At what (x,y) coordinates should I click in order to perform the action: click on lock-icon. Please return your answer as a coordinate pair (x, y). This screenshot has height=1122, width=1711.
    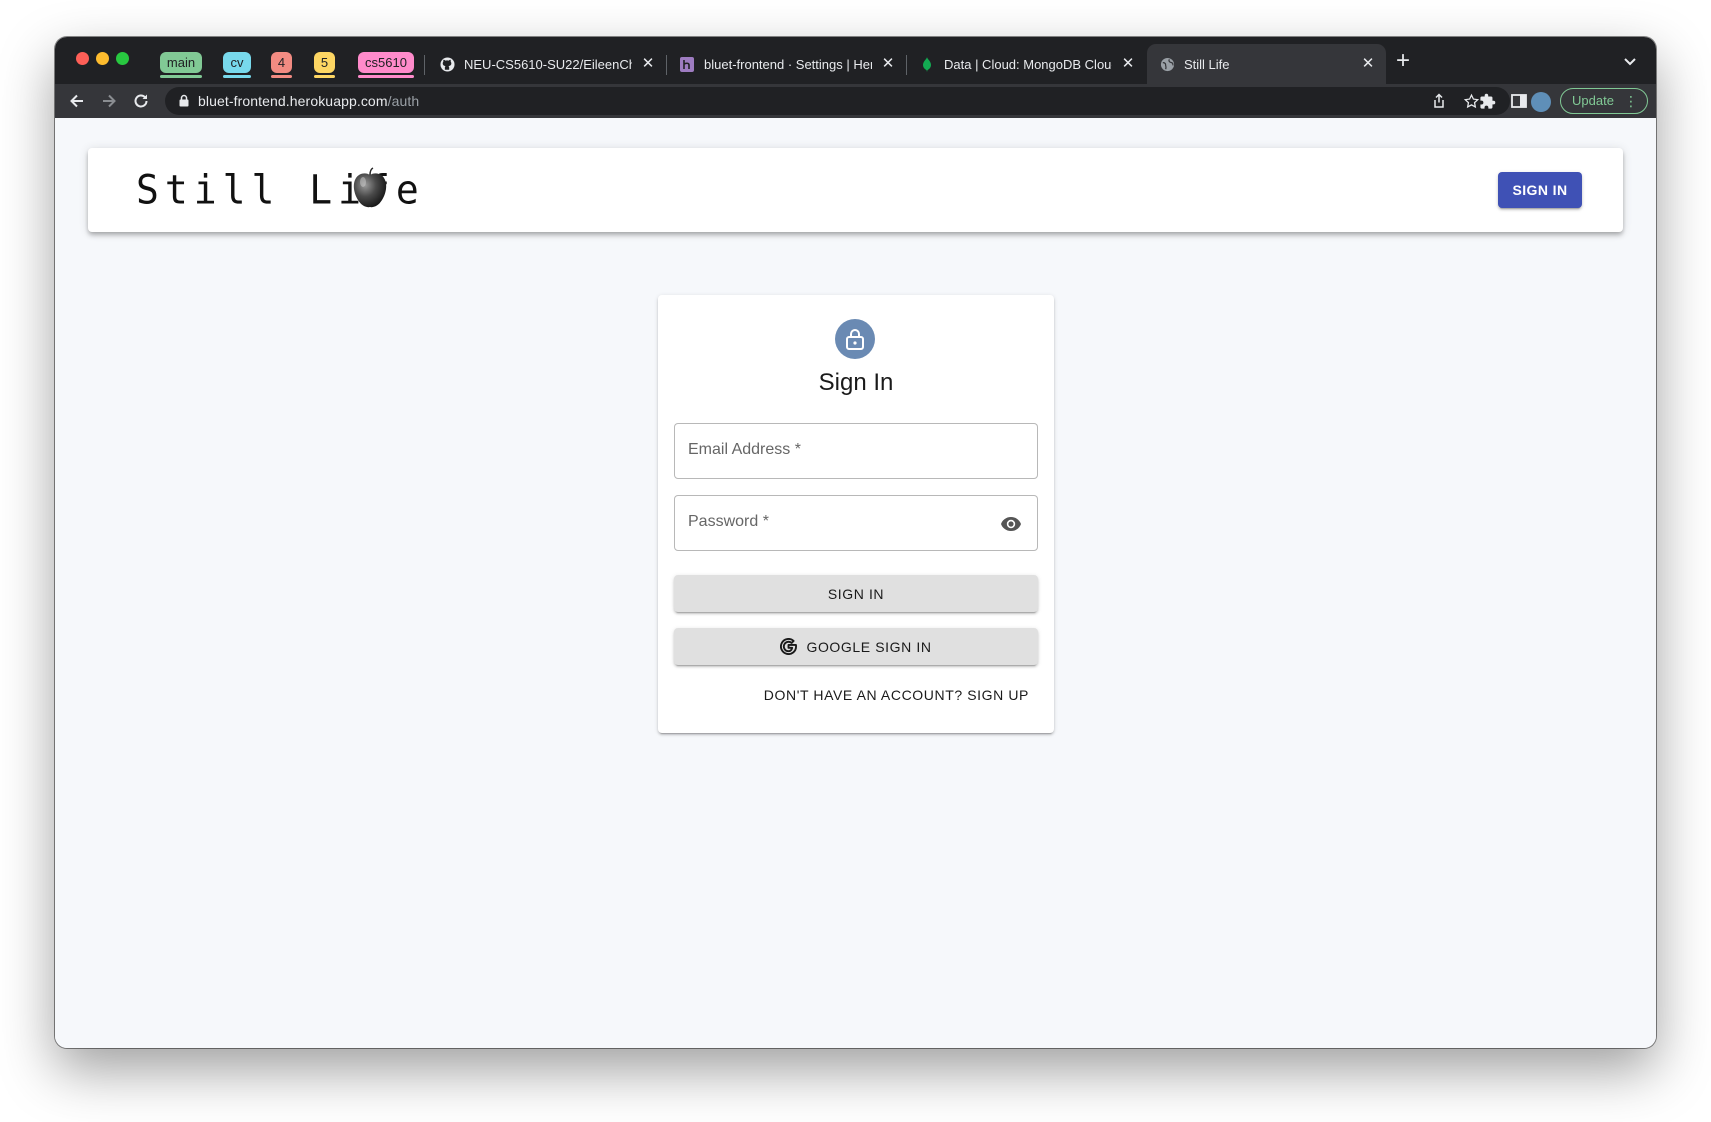
    Looking at the image, I should click on (855, 339).